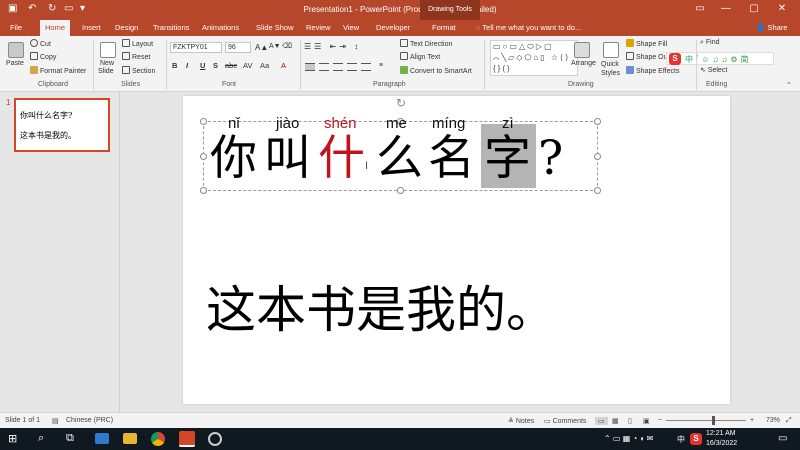 The height and width of the screenshot is (450, 800). I want to click on chrome-icon, so click(158, 439).